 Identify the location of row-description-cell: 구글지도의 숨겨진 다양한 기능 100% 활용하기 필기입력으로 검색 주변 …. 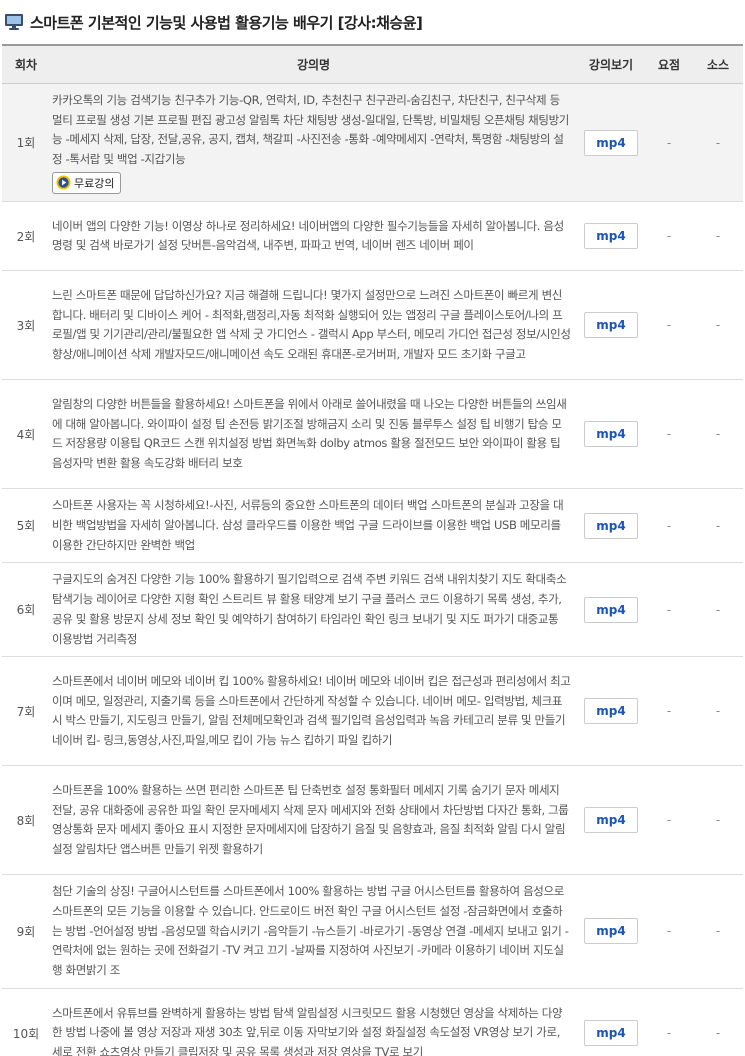
(313, 610).